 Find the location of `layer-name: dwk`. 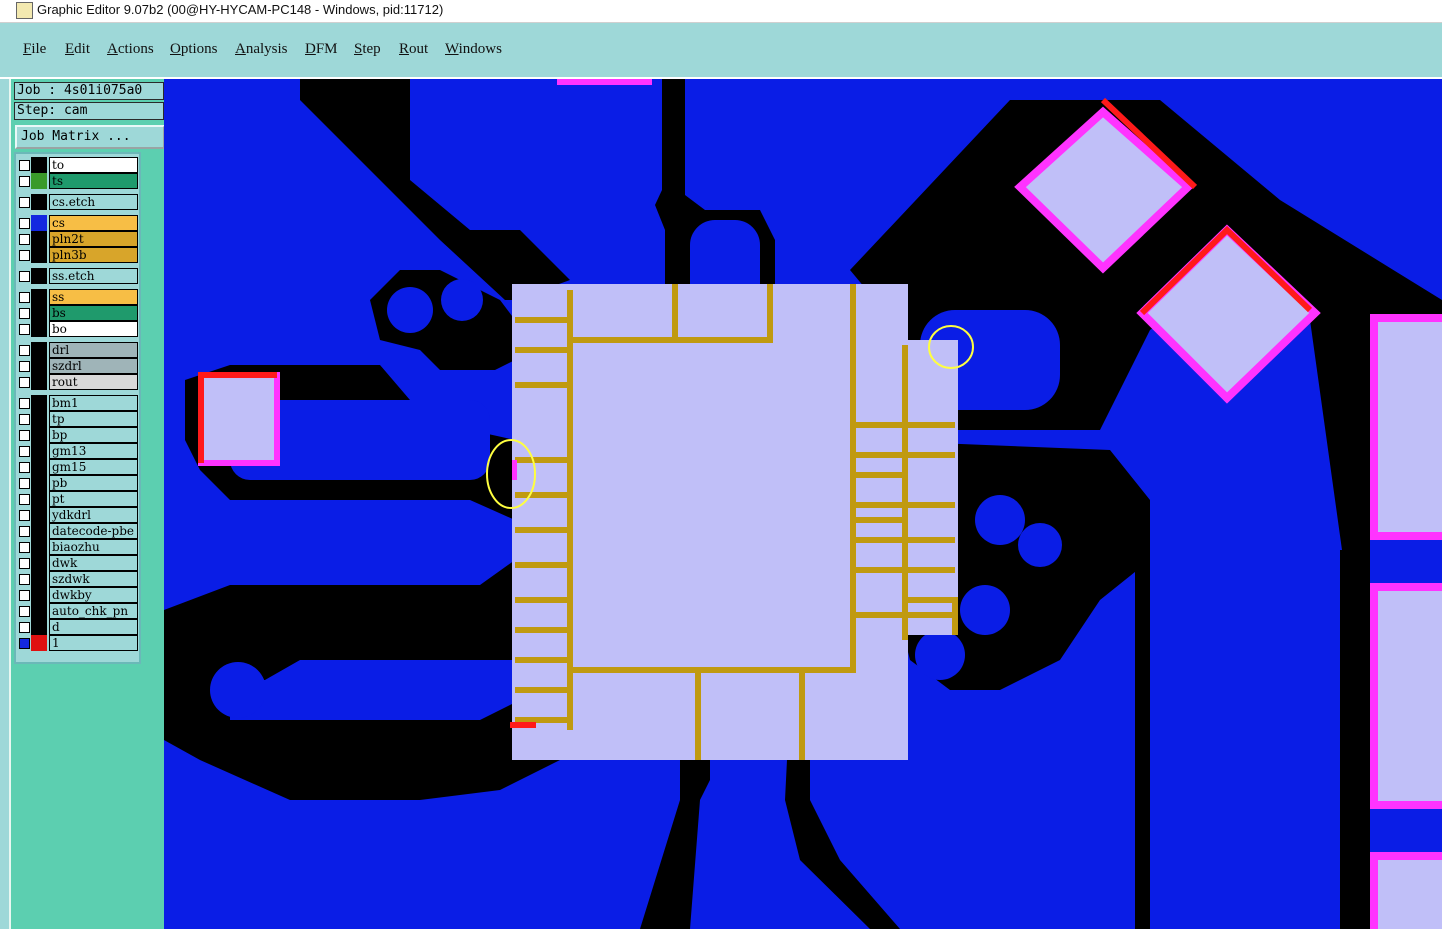

layer-name: dwk is located at coordinates (93, 563).